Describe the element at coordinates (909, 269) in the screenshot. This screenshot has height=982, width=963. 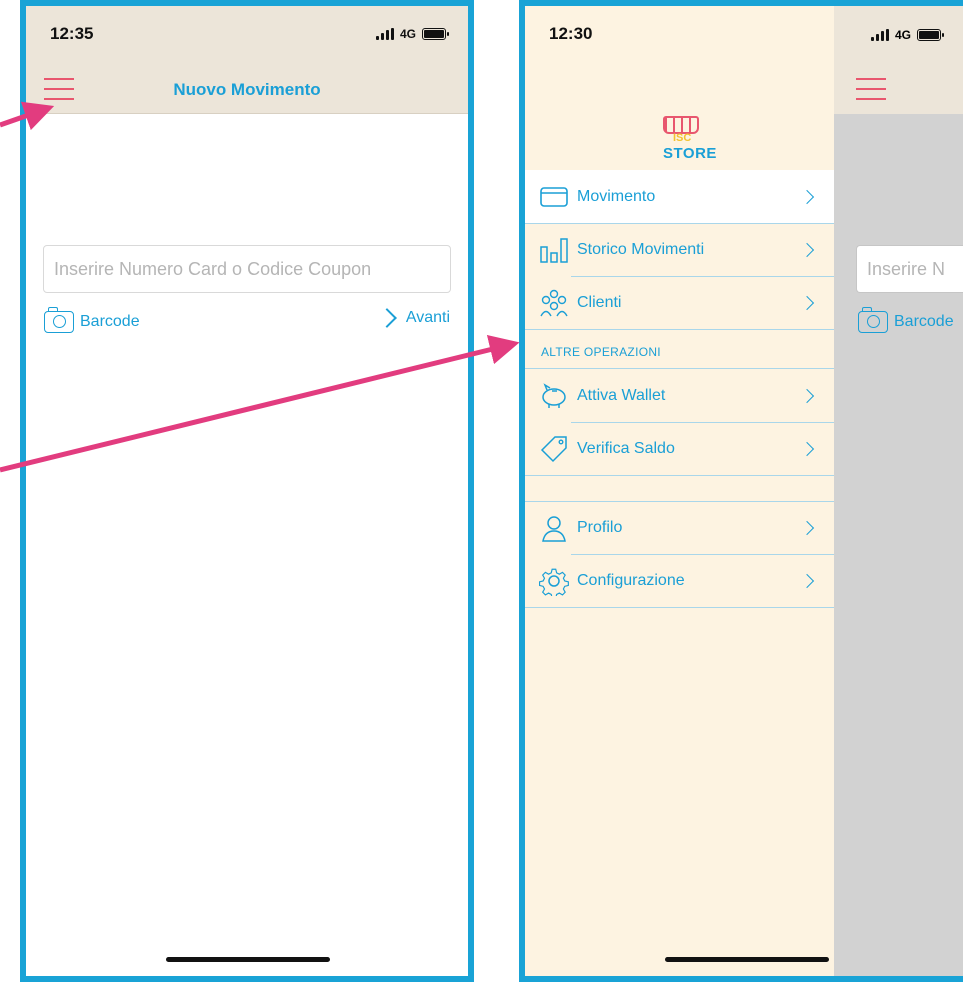
I see `background-card-input: Inserire N` at that location.